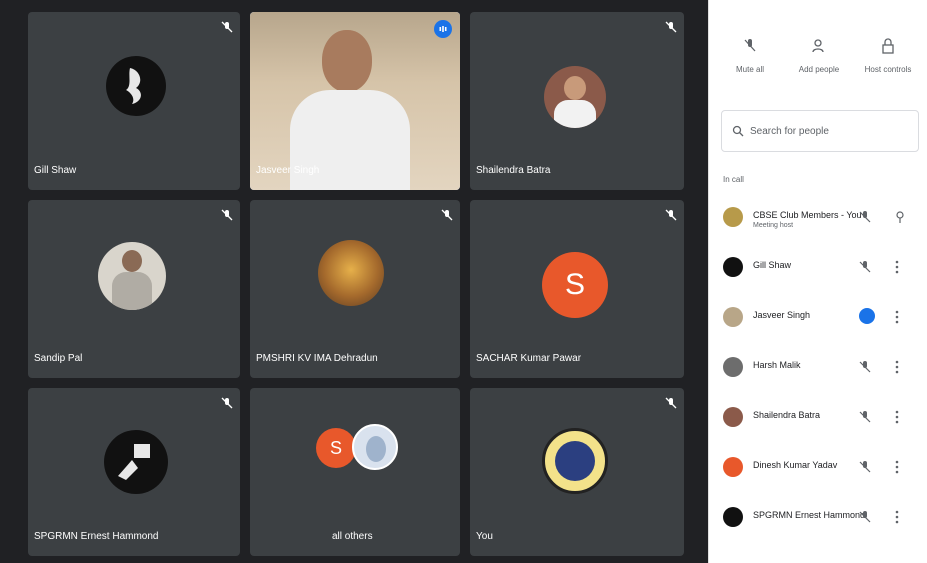 Image resolution: width=927 pixels, height=563 pixels. Describe the element at coordinates (819, 56) in the screenshot. I see `add-people-button: Add people` at that location.